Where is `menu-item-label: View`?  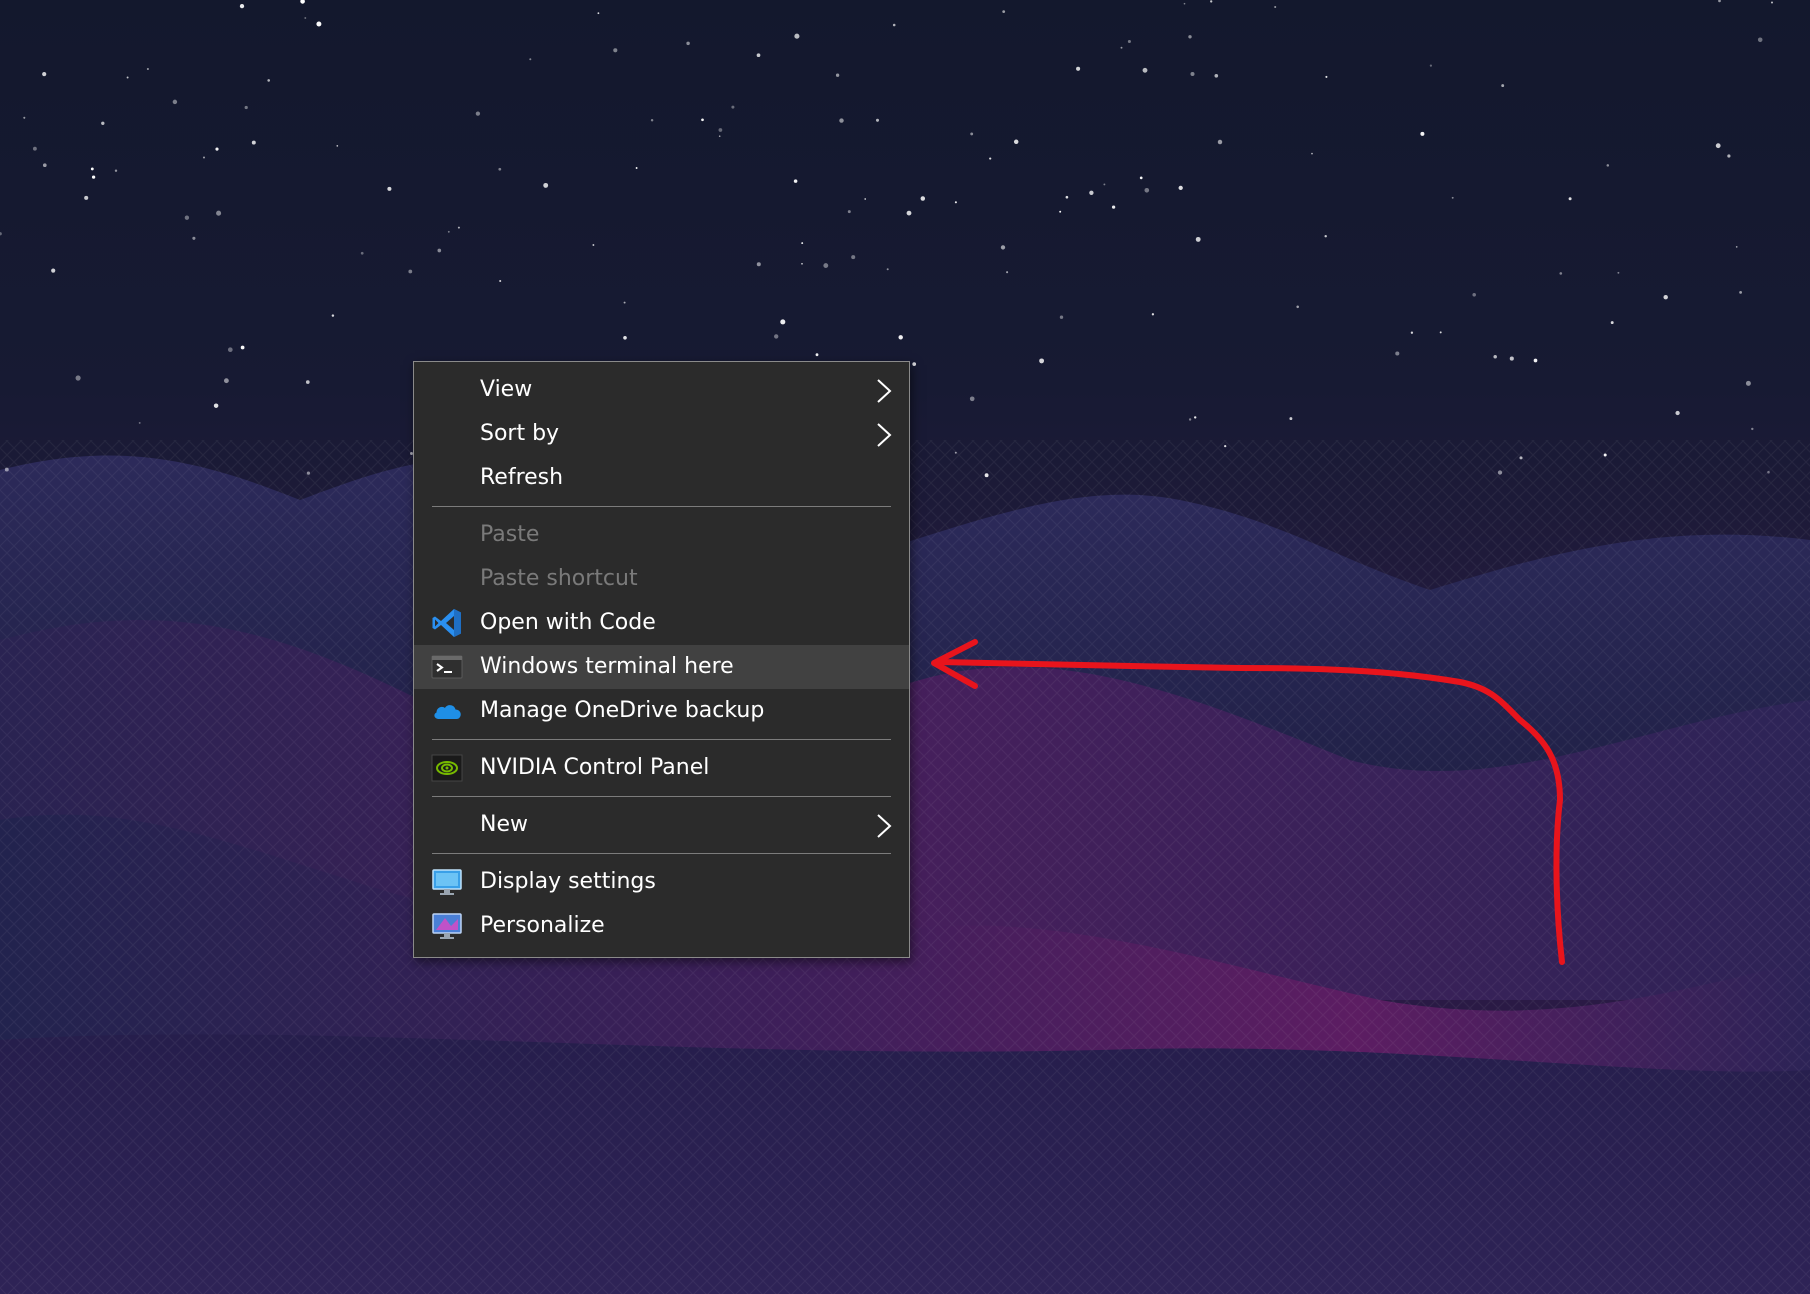 menu-item-label: View is located at coordinates (506, 389).